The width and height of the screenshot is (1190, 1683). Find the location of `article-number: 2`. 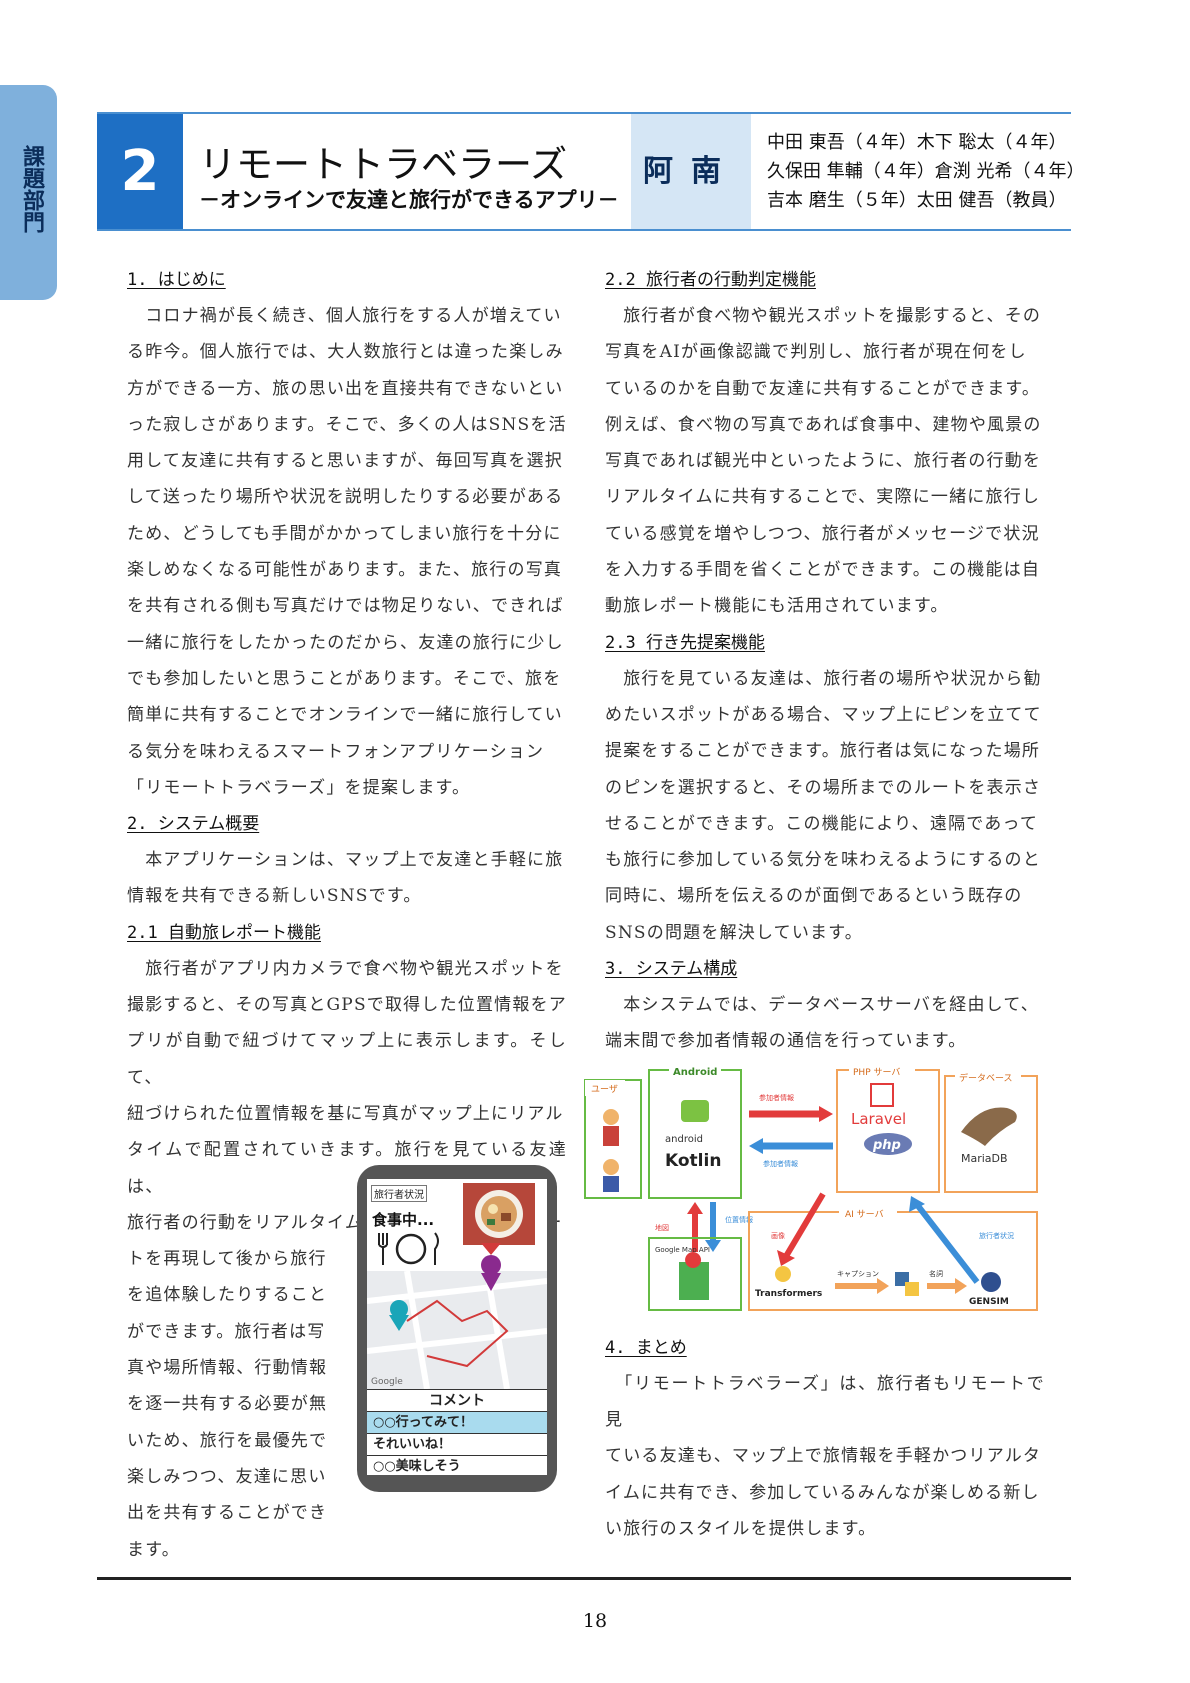

article-number: 2 is located at coordinates (140, 171).